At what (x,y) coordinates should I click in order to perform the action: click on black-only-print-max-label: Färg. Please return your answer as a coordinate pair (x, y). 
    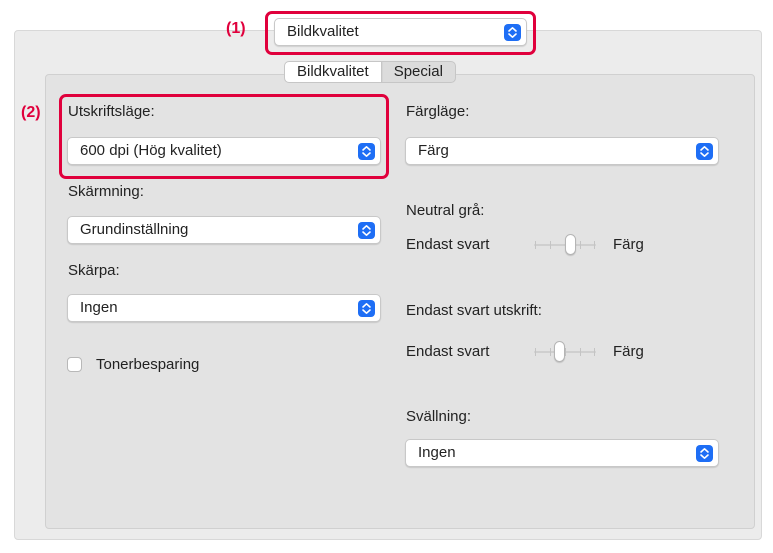
    Looking at the image, I should click on (628, 351).